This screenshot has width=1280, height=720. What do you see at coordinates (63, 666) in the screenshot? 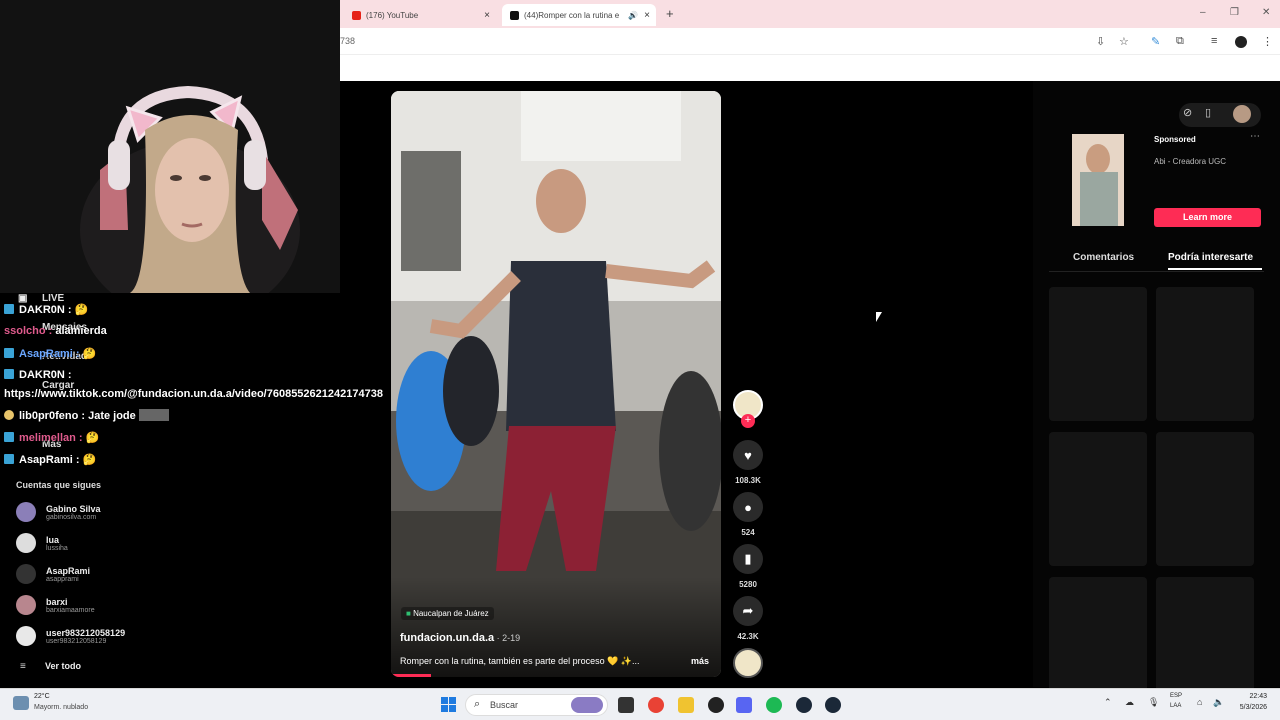
I see `see-all-link: Ver todo` at bounding box center [63, 666].